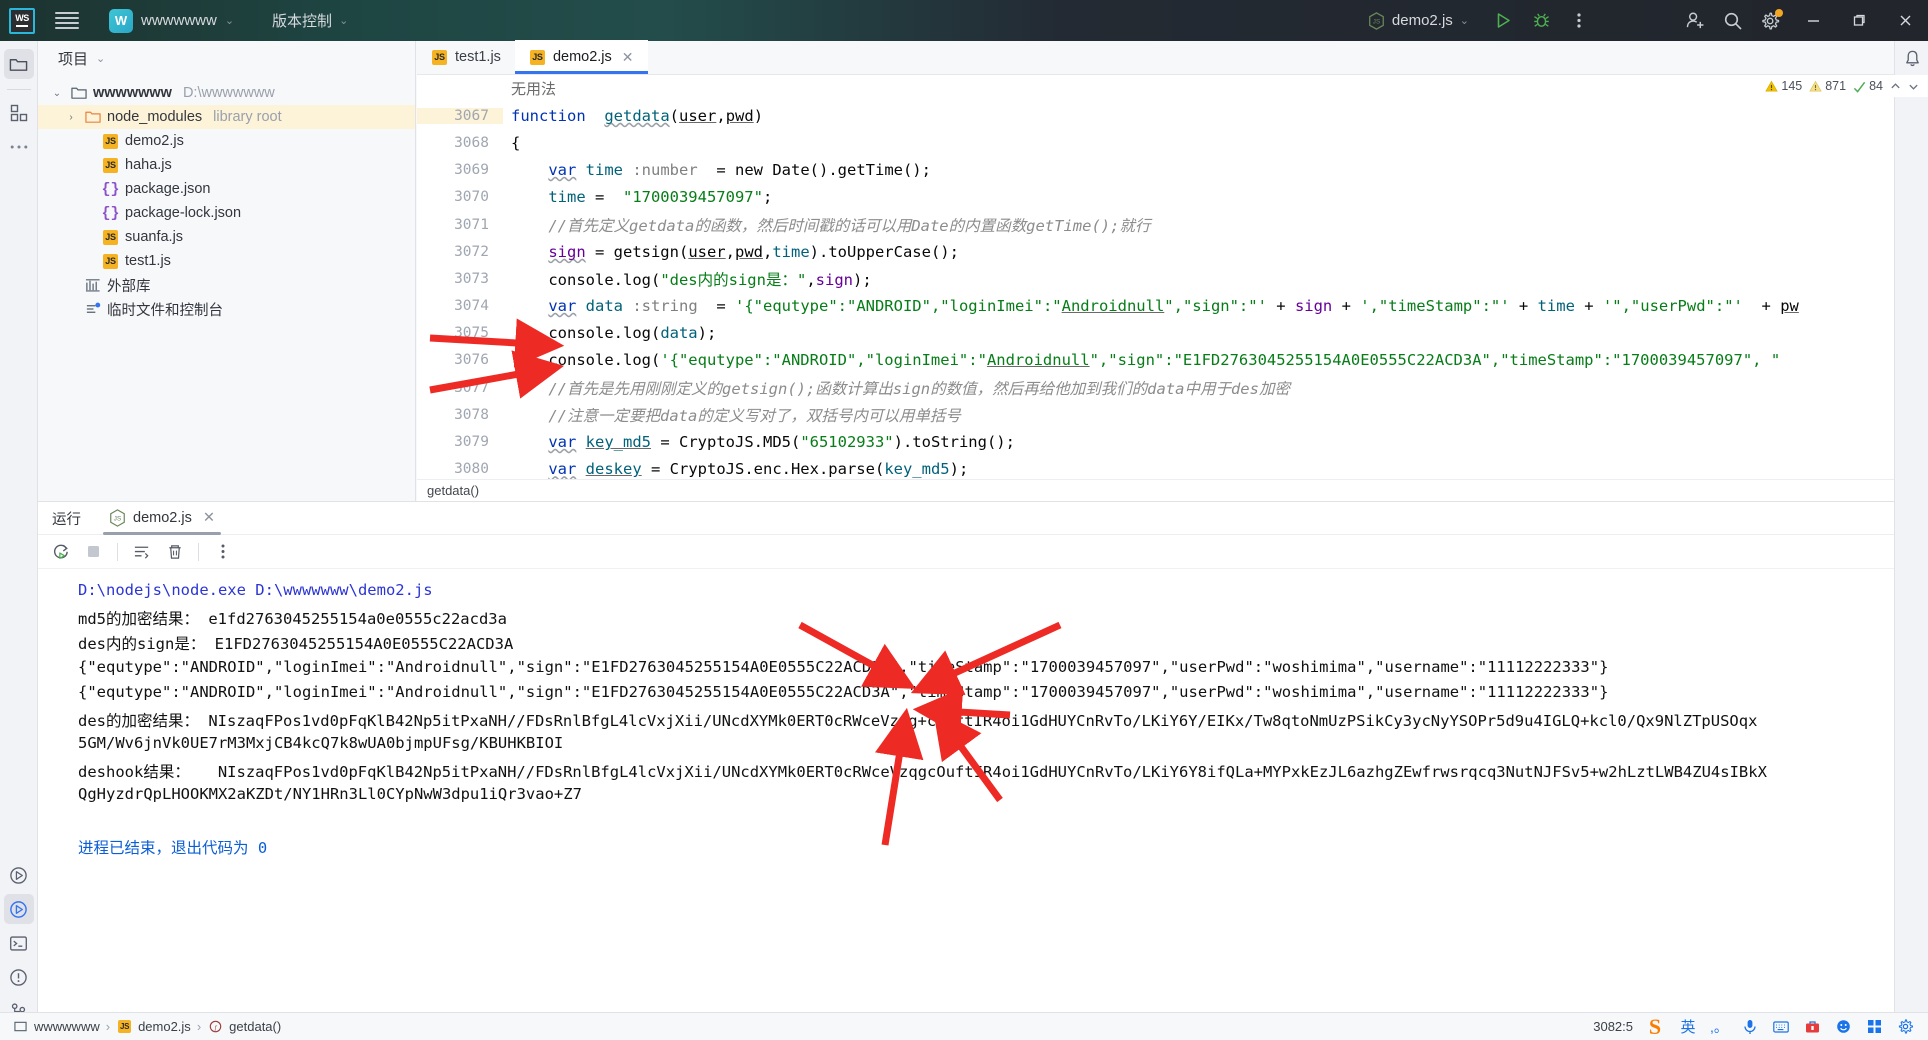  I want to click on search-everywhere-button, so click(1733, 20).